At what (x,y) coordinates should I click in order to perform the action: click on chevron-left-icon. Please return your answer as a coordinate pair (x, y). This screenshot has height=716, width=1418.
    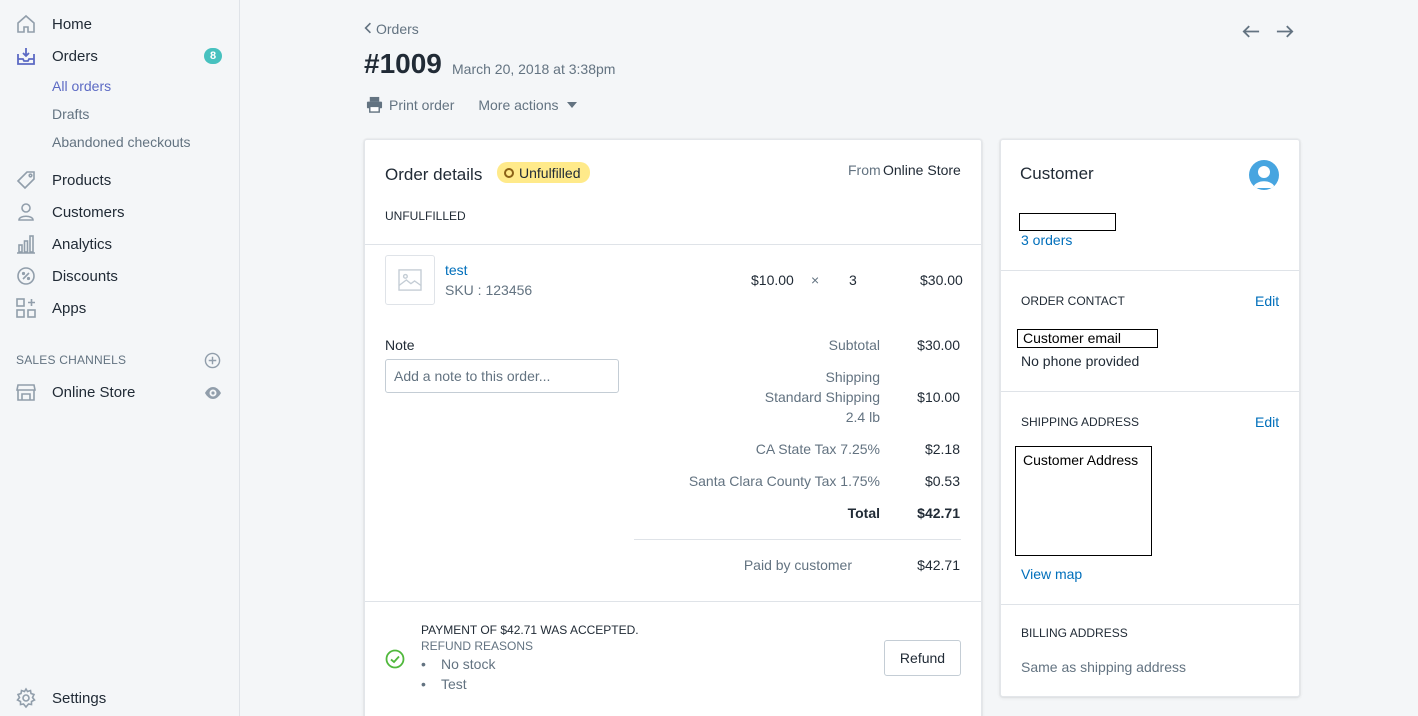
    Looking at the image, I should click on (368, 29).